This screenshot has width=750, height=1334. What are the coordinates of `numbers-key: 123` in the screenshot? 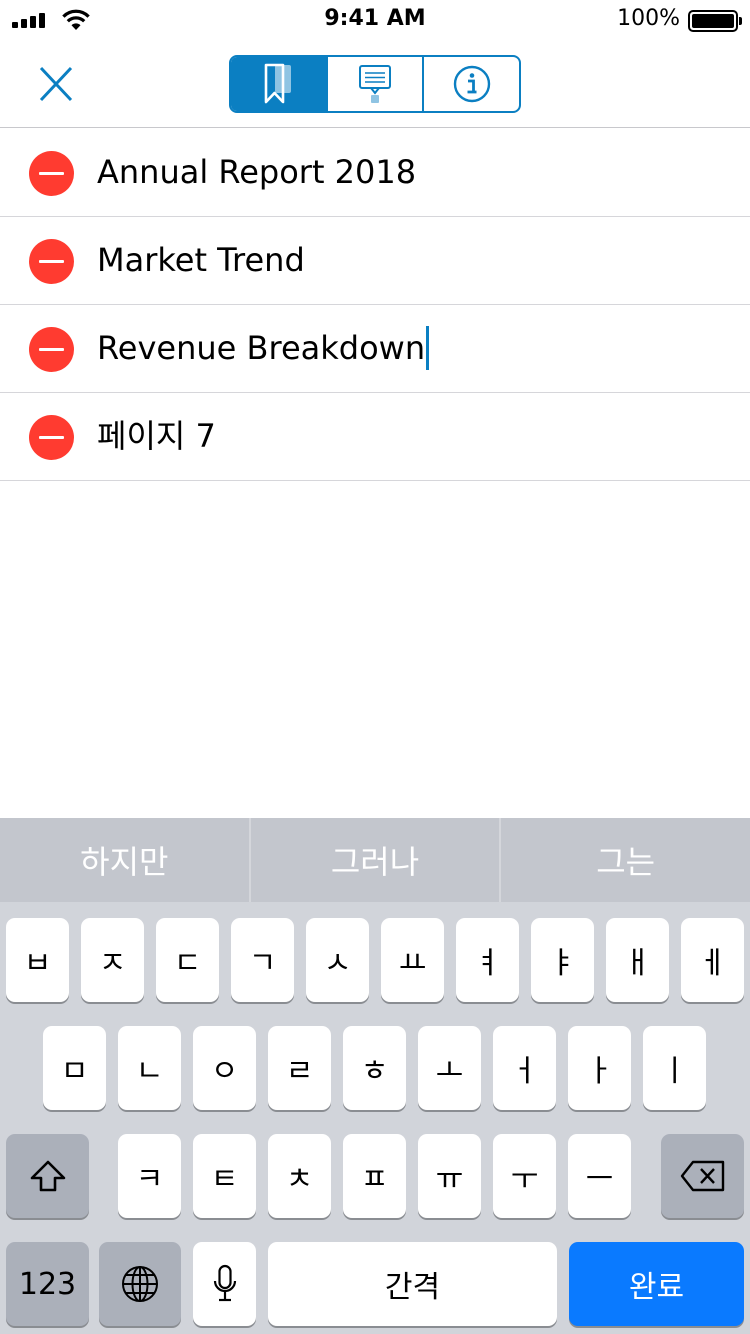 It's located at (47, 1284).